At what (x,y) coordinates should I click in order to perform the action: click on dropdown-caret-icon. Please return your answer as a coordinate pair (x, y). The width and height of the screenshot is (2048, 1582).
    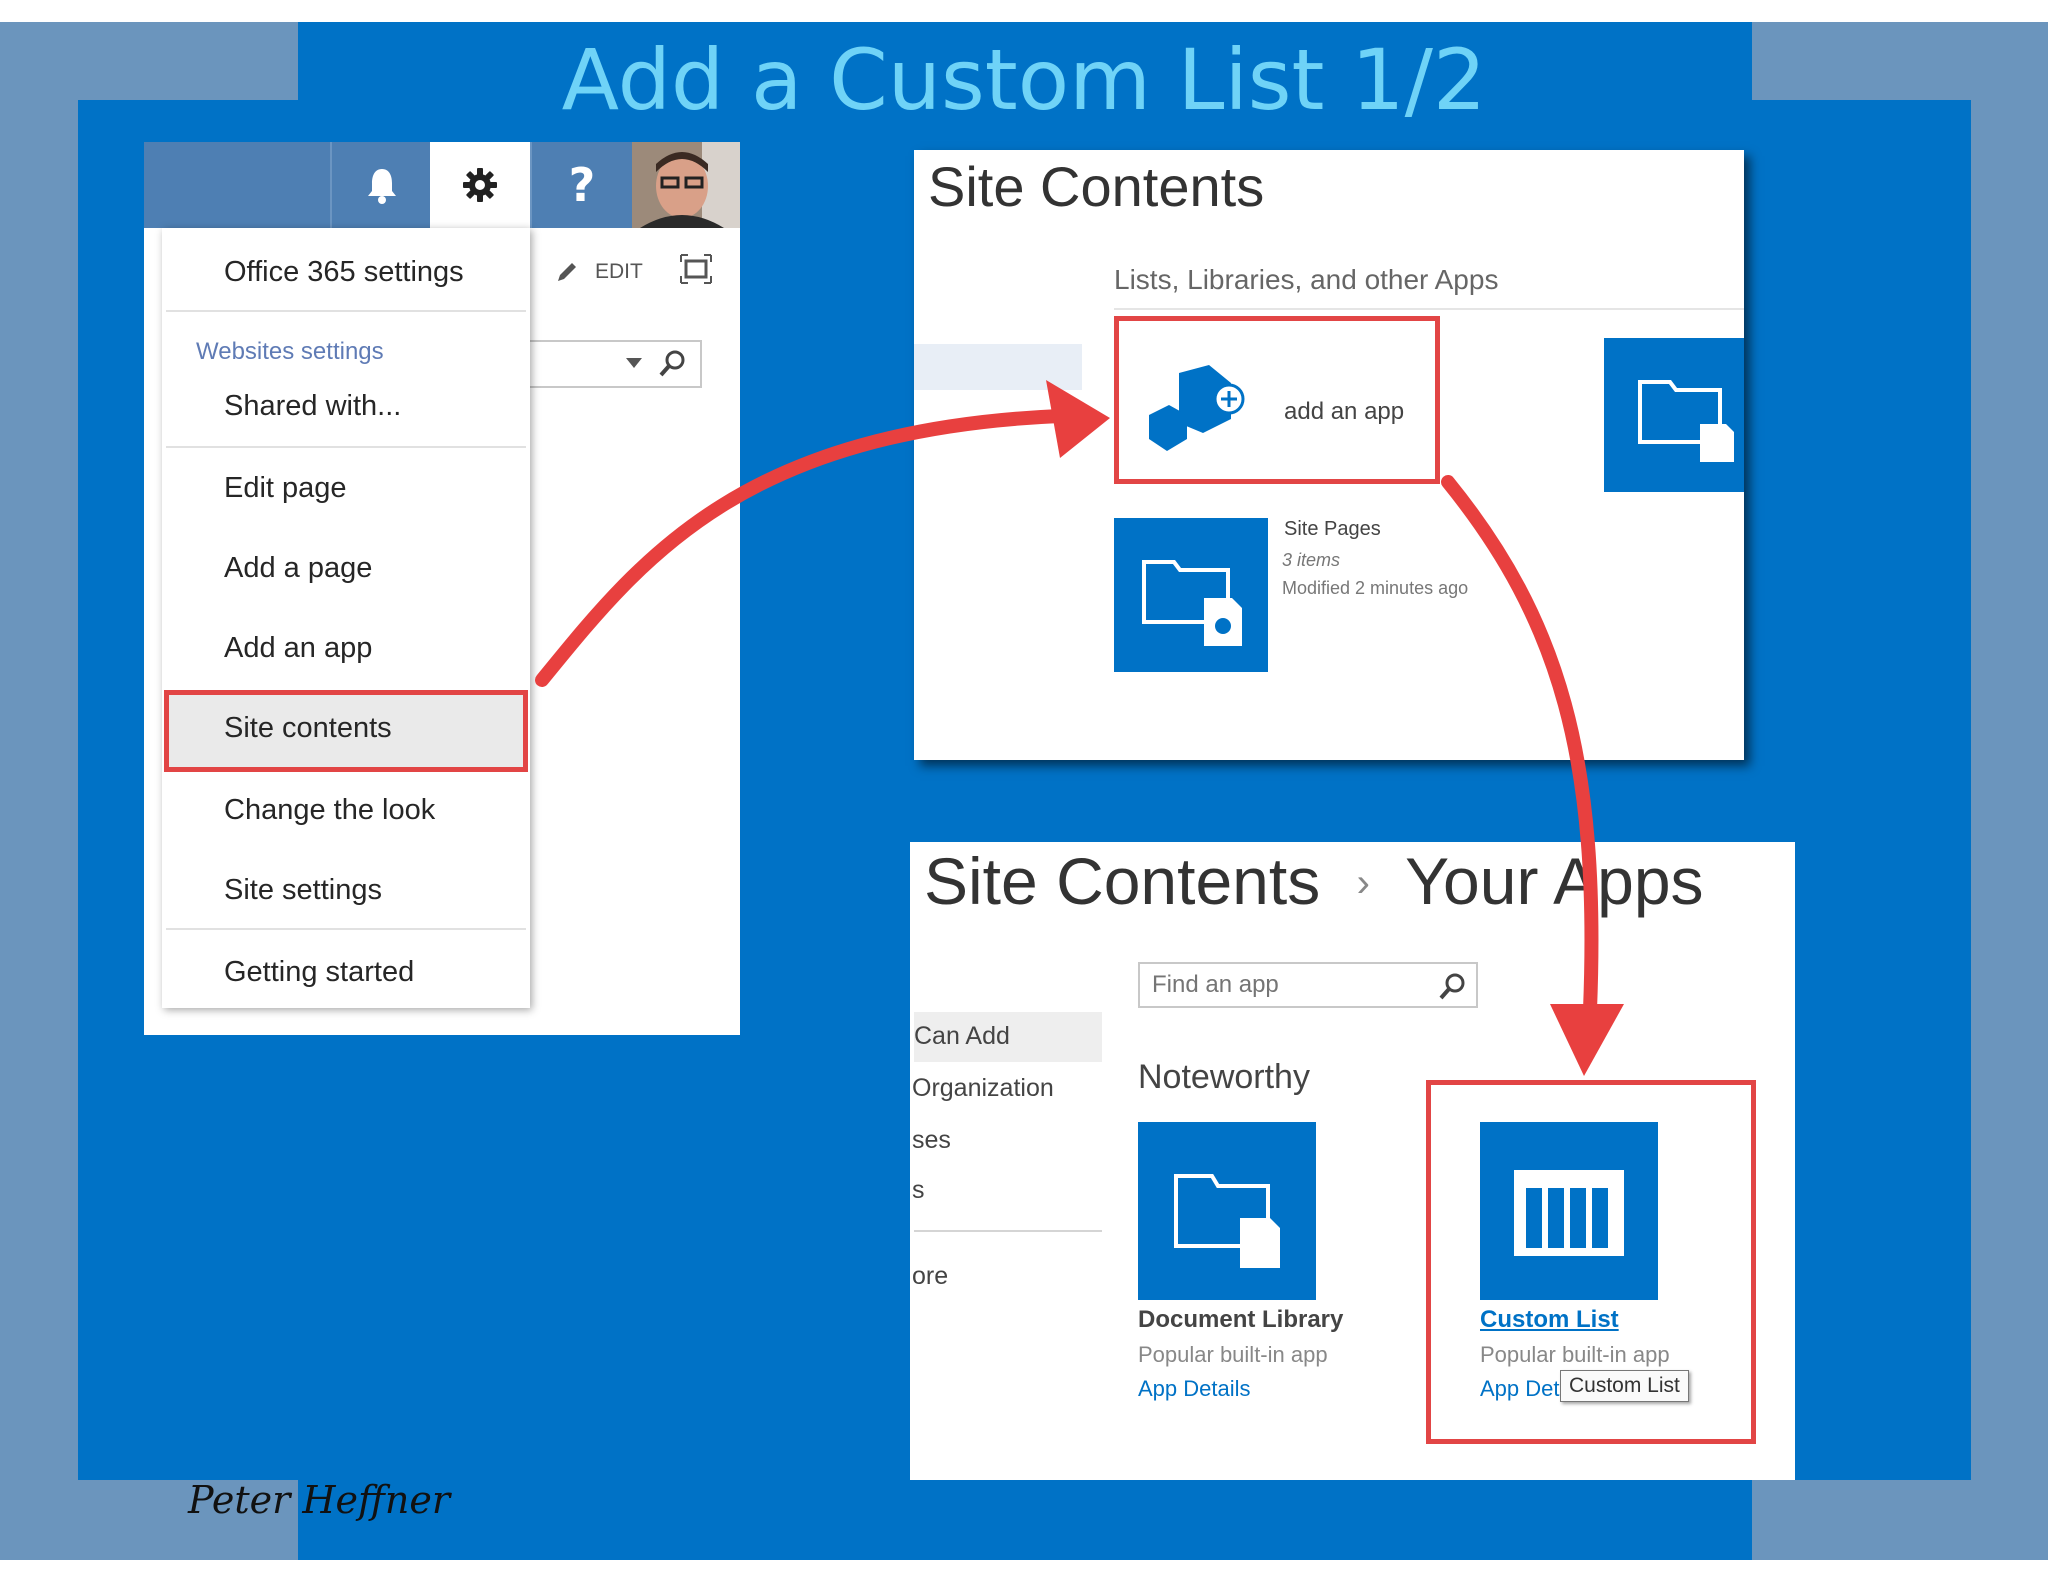
    Looking at the image, I should click on (634, 363).